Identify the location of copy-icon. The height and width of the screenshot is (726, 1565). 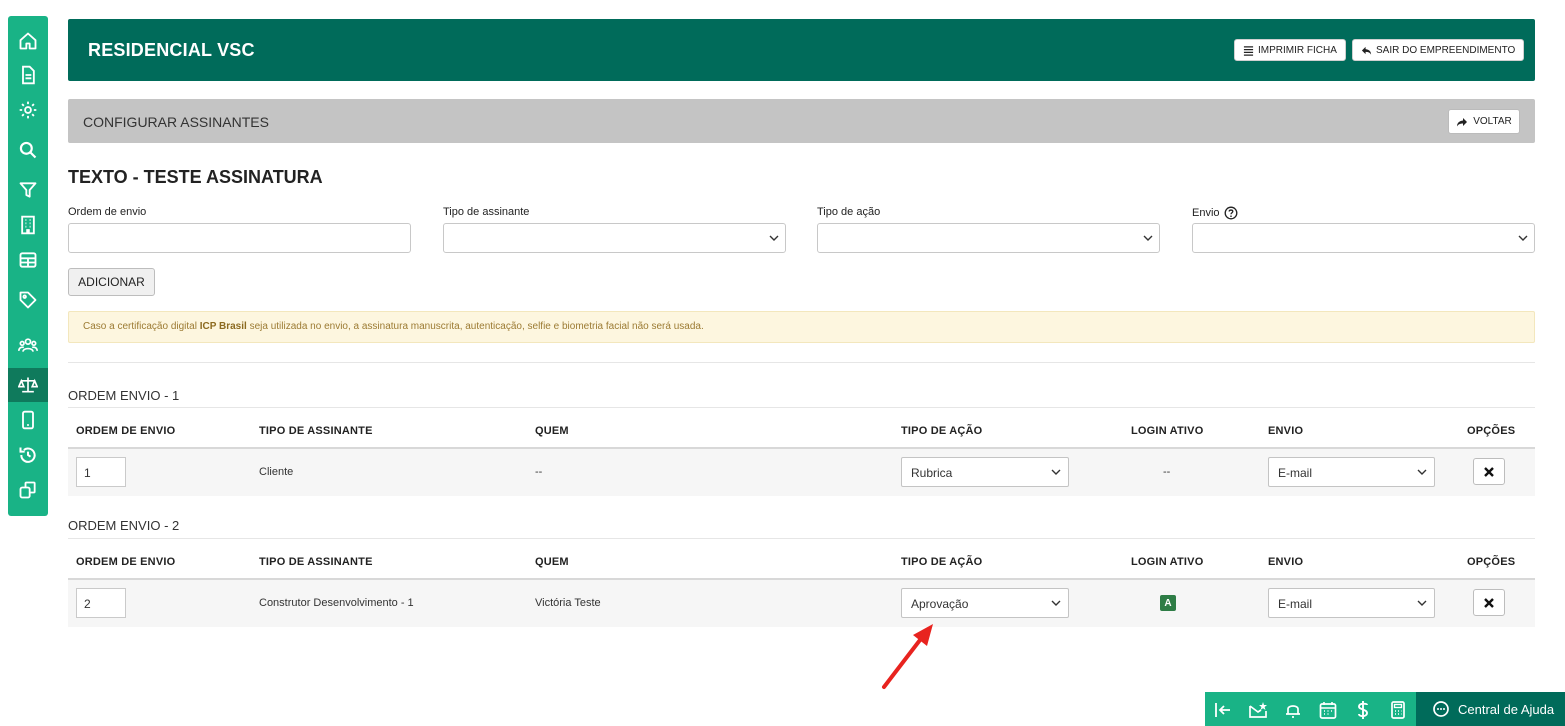
(27, 490).